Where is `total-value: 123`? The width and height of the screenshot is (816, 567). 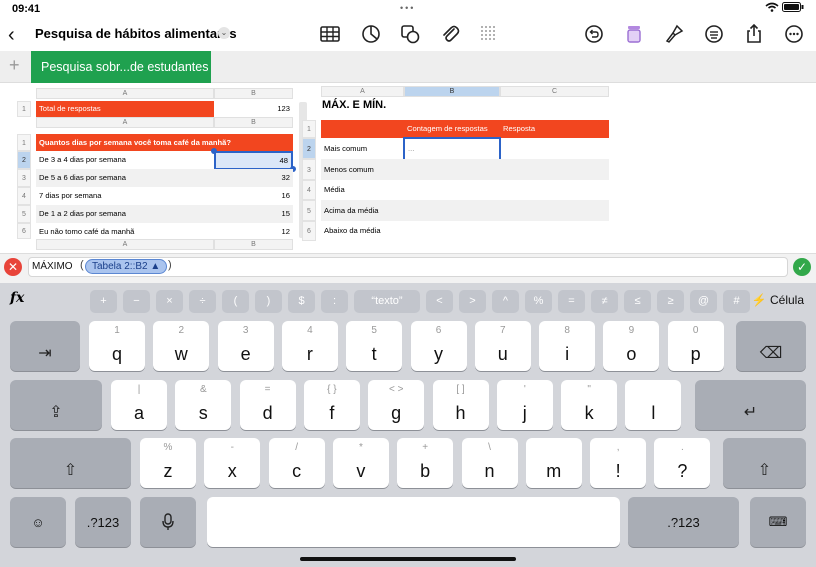 total-value: 123 is located at coordinates (253, 109).